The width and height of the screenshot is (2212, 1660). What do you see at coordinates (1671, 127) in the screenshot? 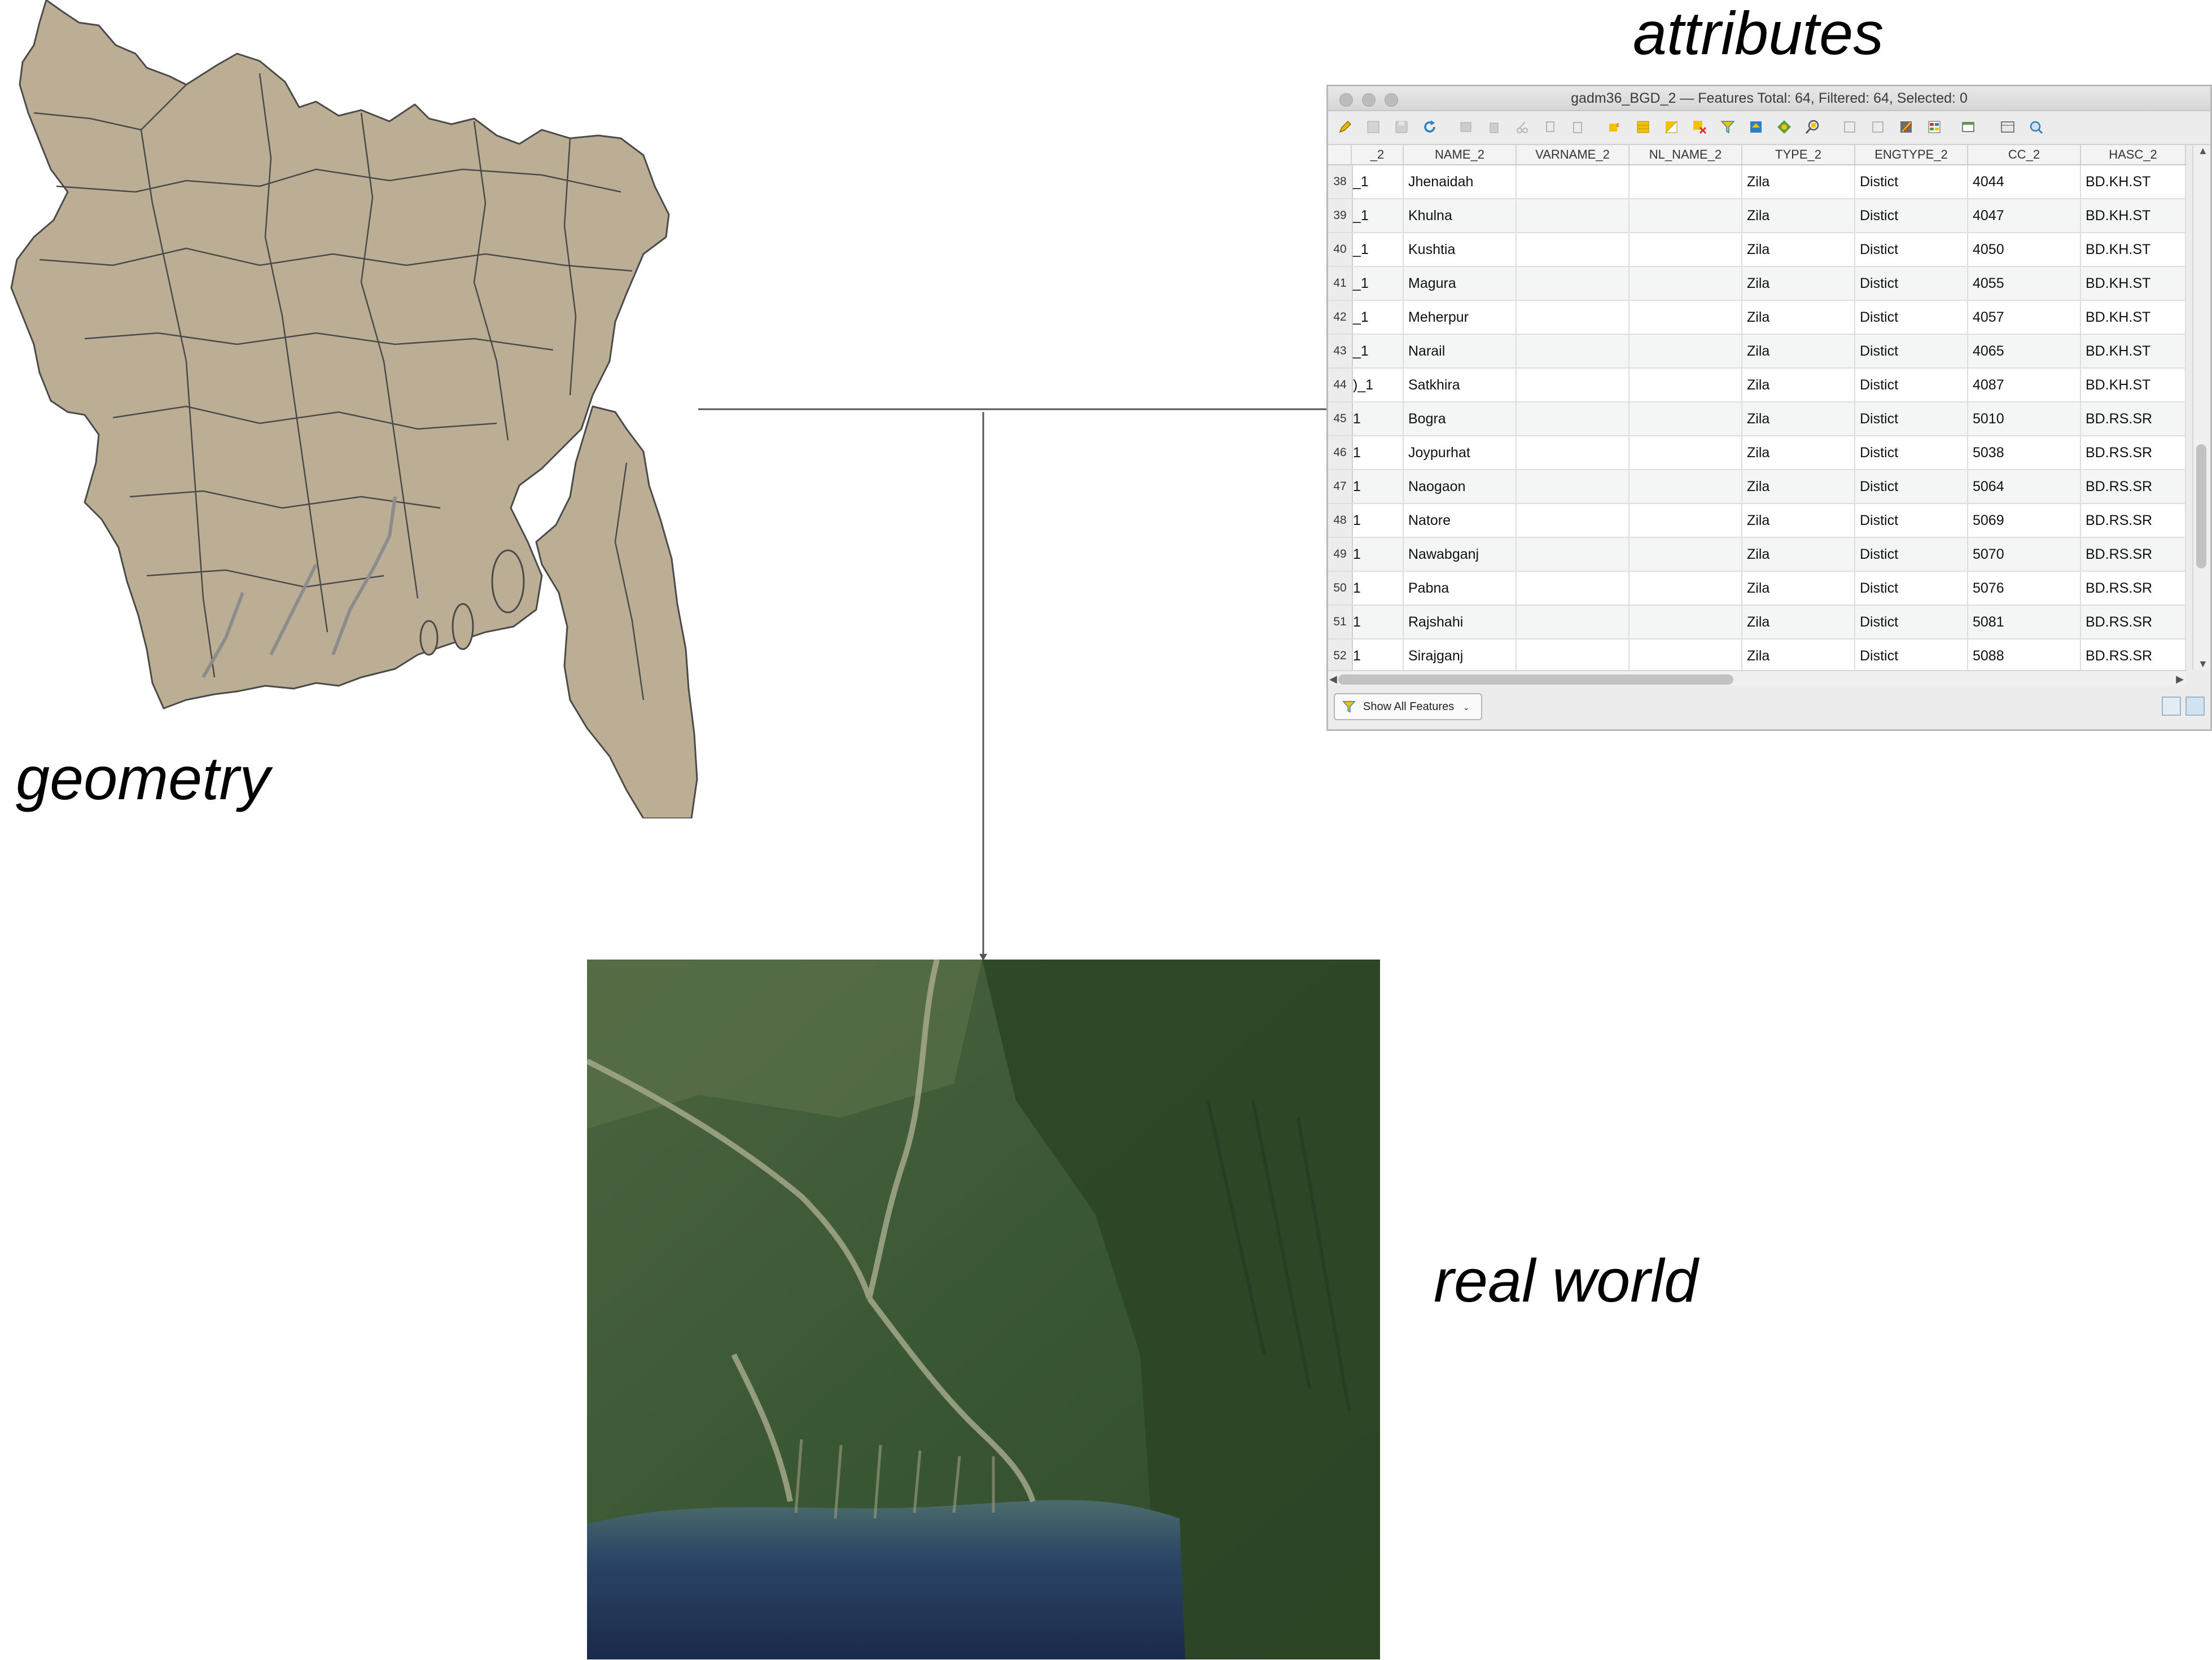
I see `invert-selection-icon` at bounding box center [1671, 127].